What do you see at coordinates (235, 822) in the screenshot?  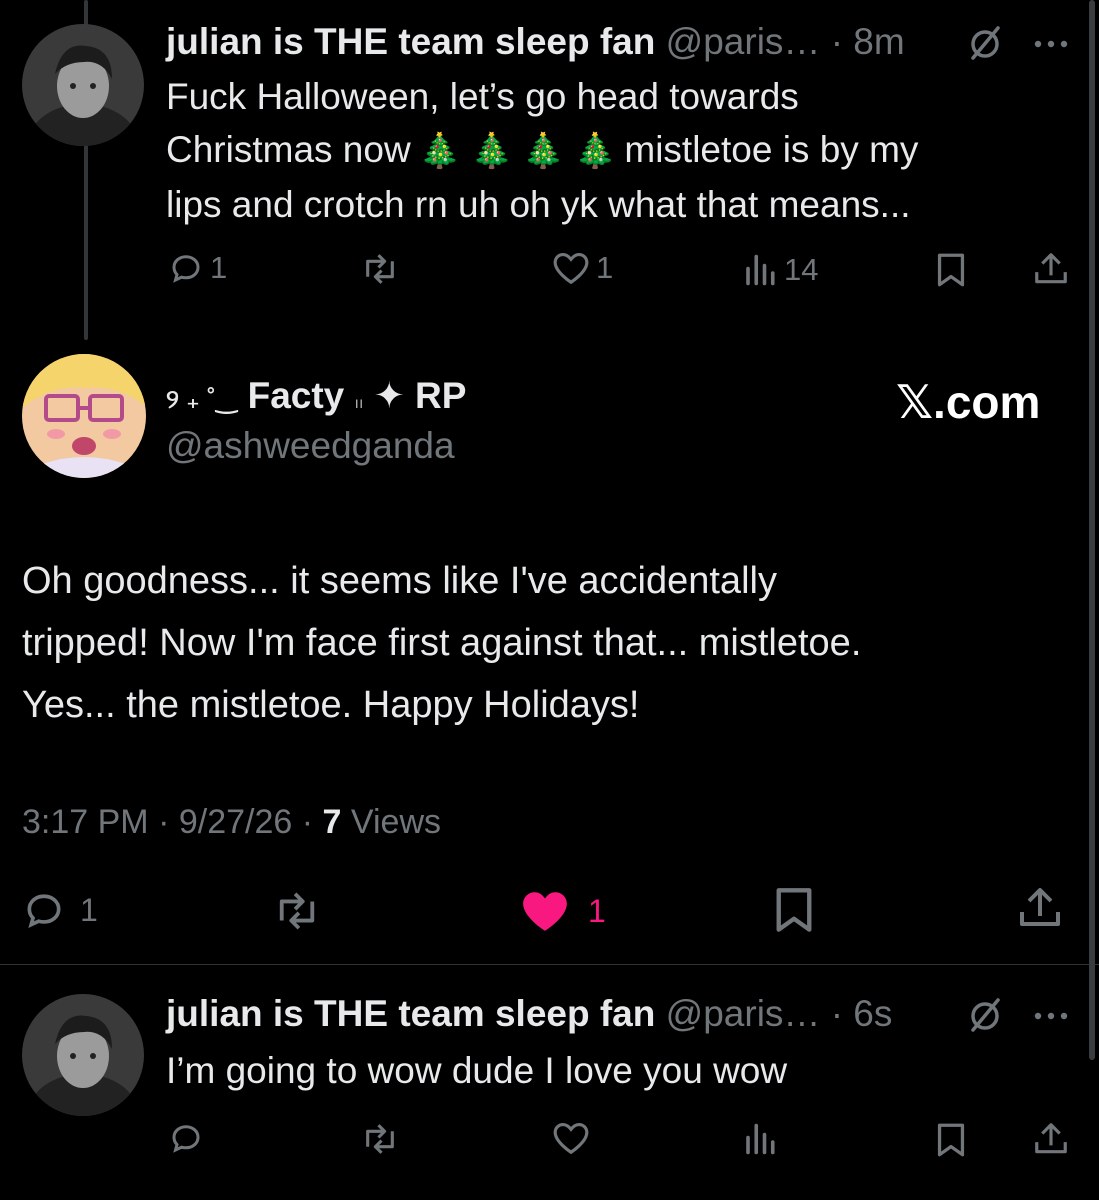 I see `tweet-date: 9/27/26` at bounding box center [235, 822].